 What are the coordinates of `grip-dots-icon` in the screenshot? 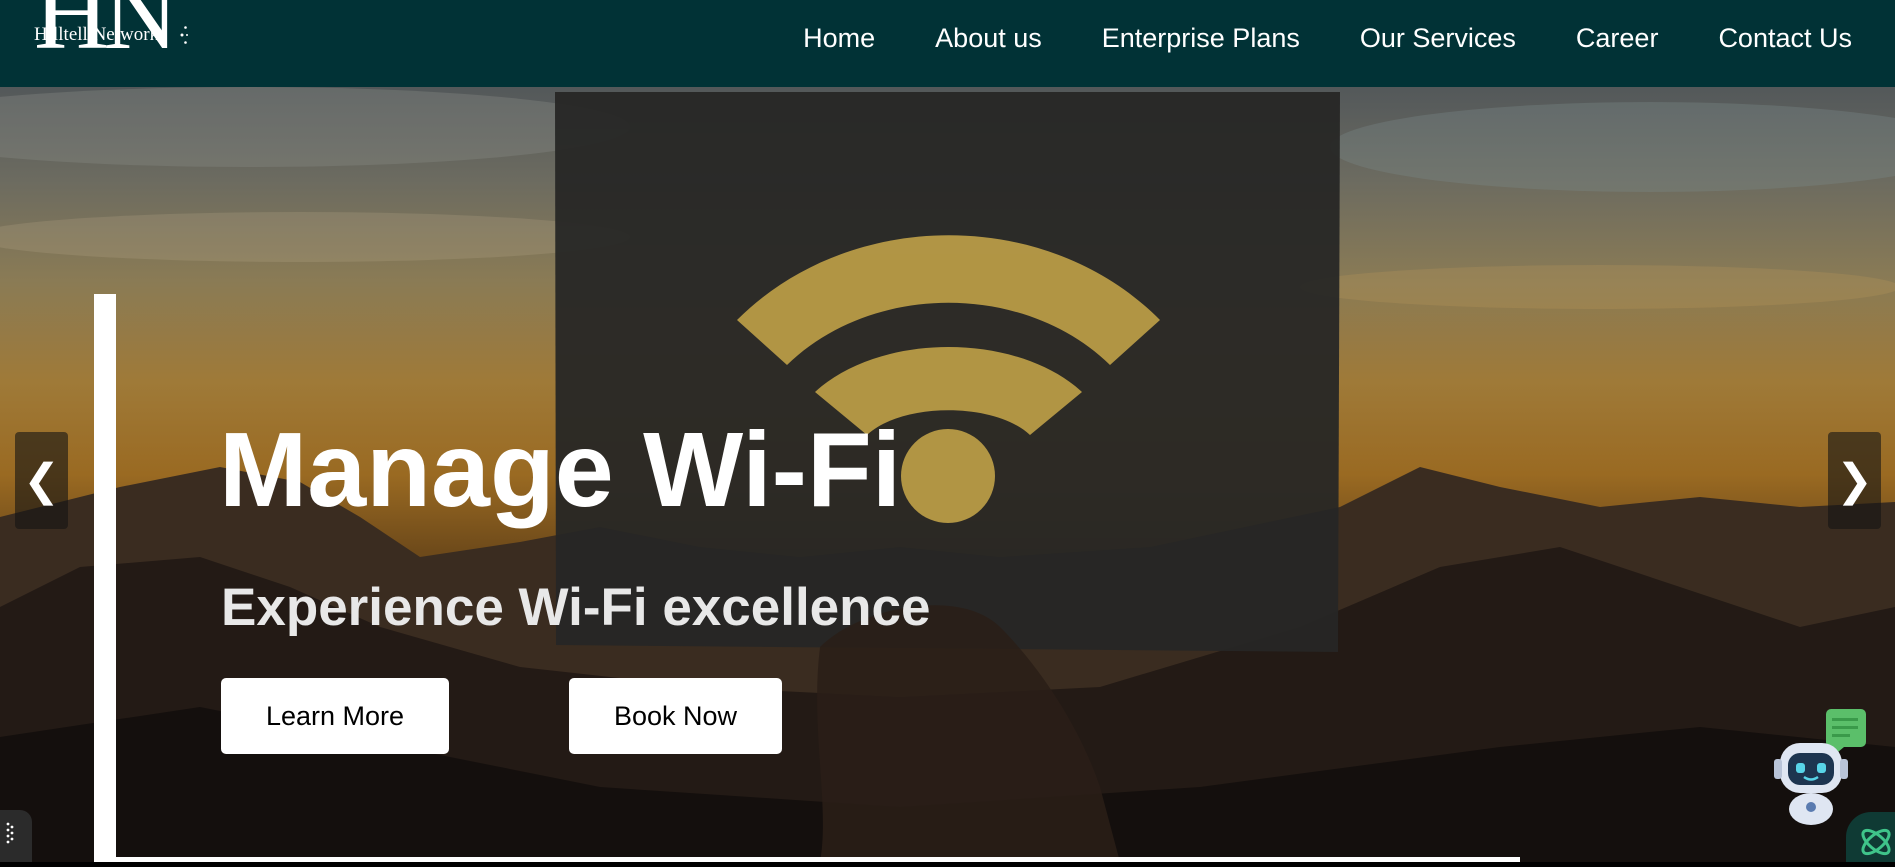 It's located at (10, 833).